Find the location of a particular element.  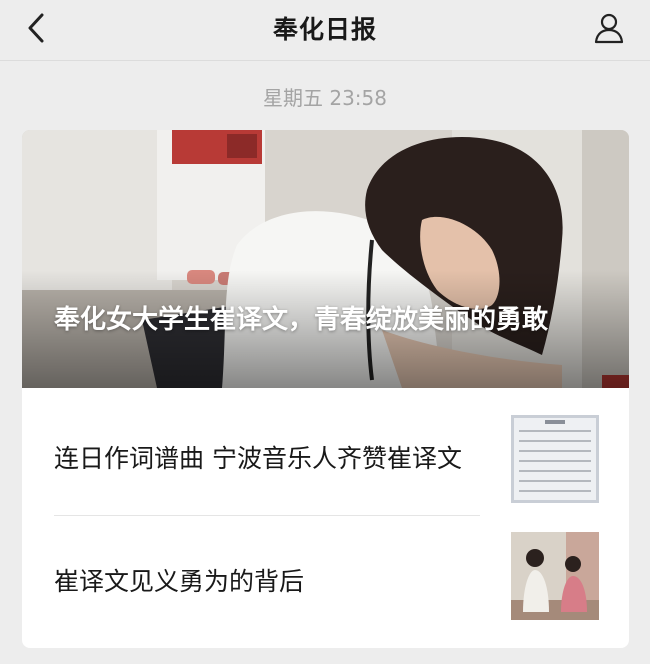

profile-button is located at coordinates (609, 28).